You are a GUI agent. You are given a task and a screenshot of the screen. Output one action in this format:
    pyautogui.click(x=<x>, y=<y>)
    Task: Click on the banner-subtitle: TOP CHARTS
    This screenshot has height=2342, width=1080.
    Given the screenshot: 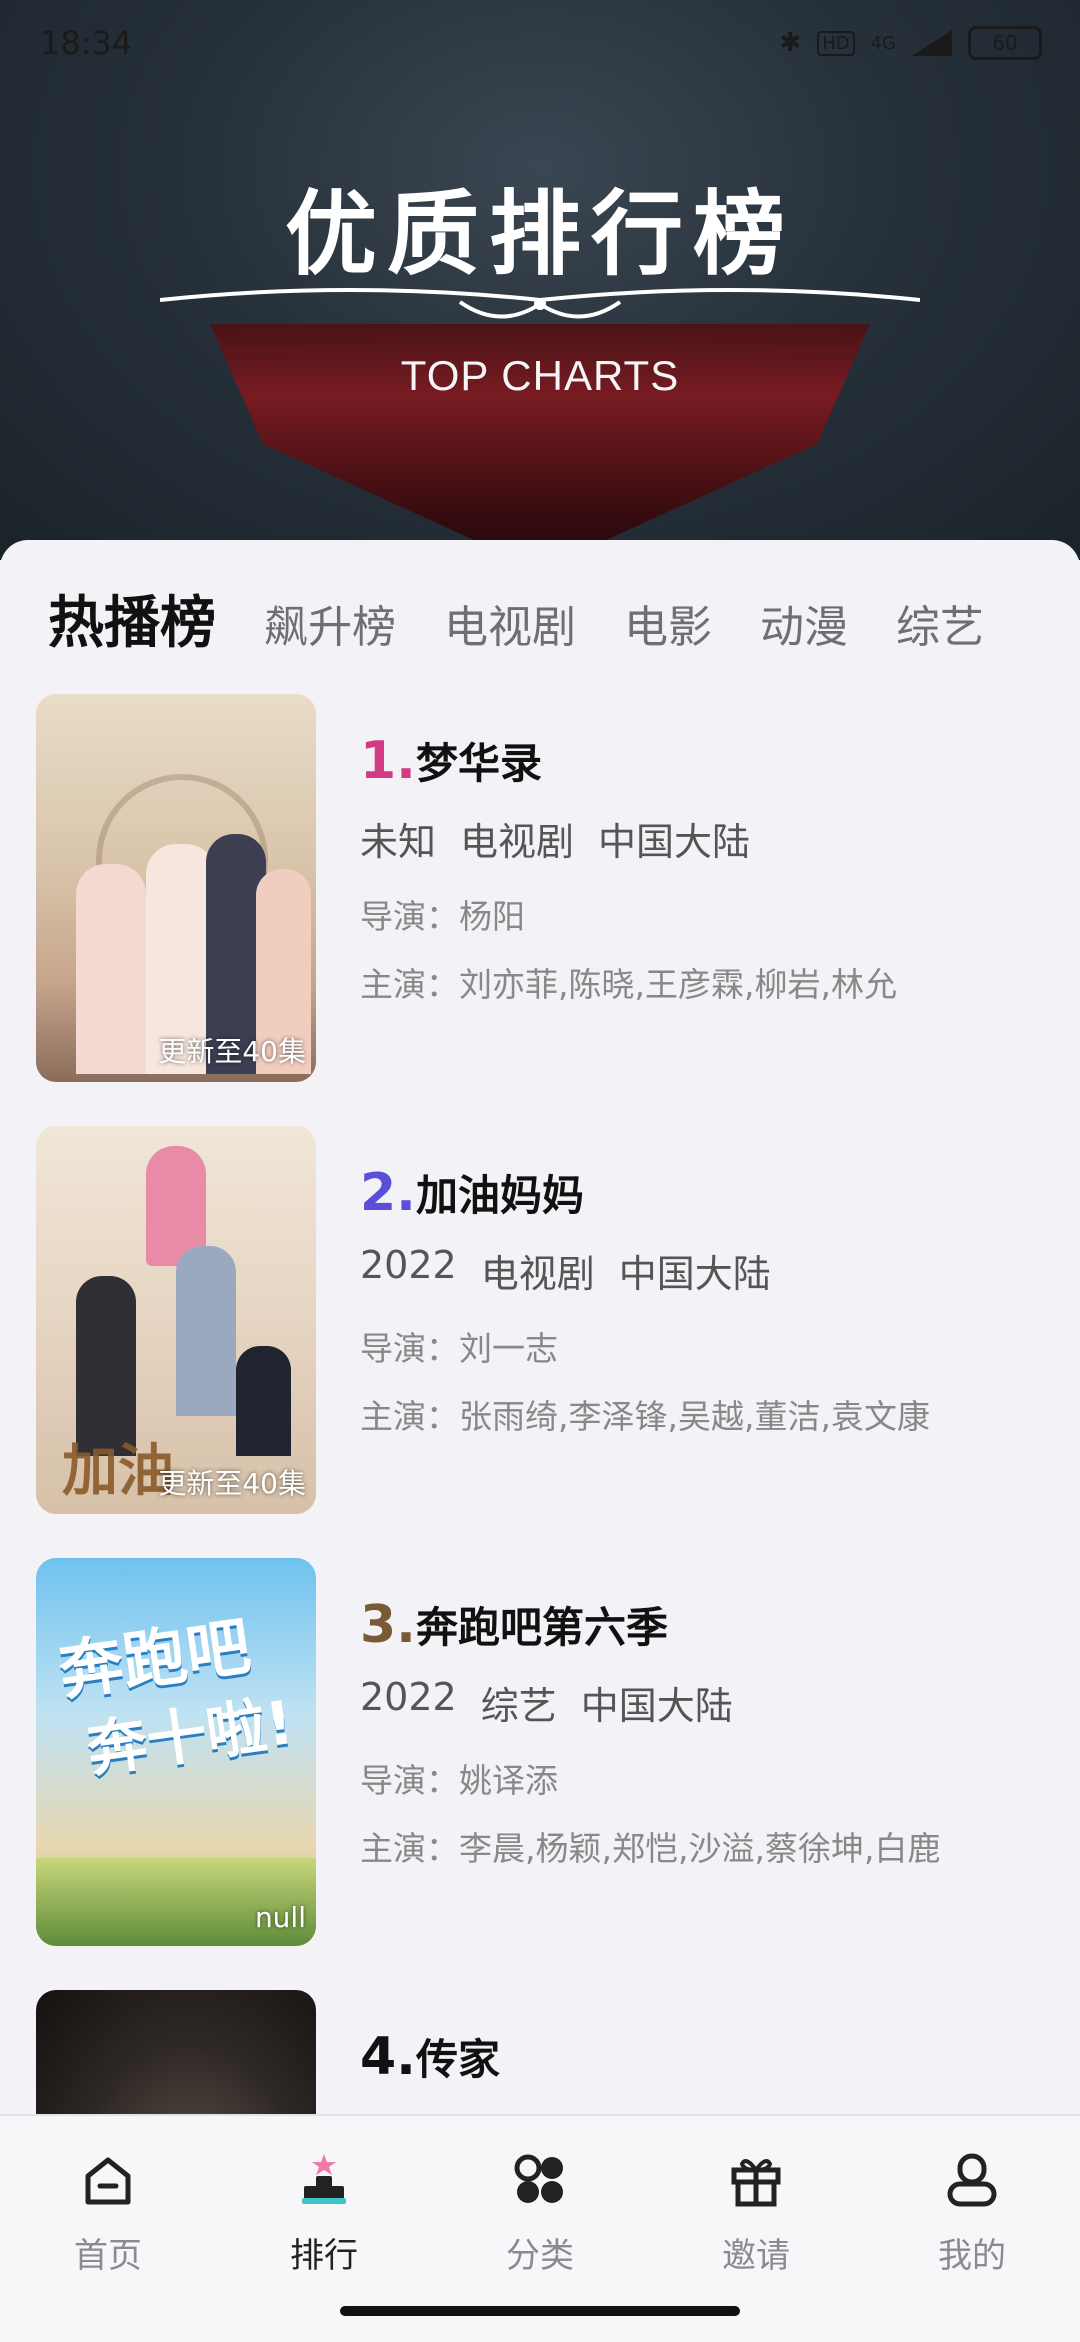 What is the action you would take?
    pyautogui.click(x=540, y=375)
    